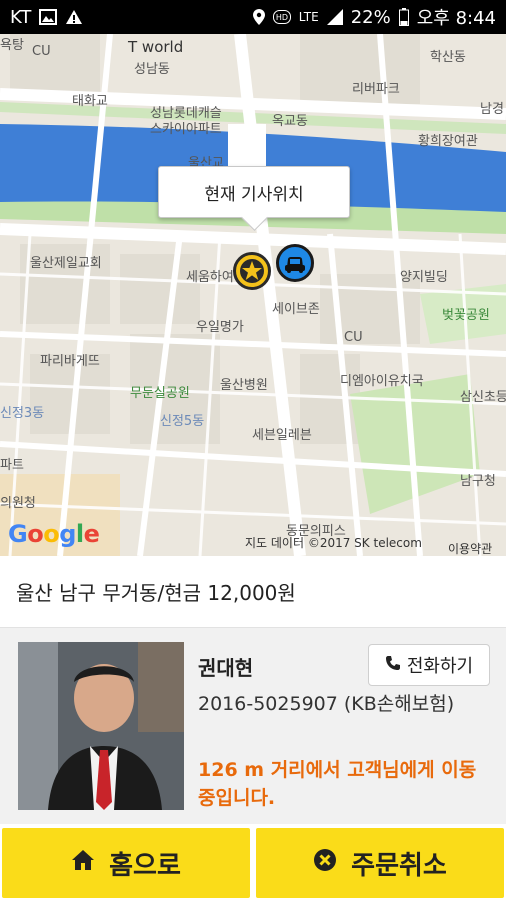  I want to click on driver-photo, so click(101, 726).